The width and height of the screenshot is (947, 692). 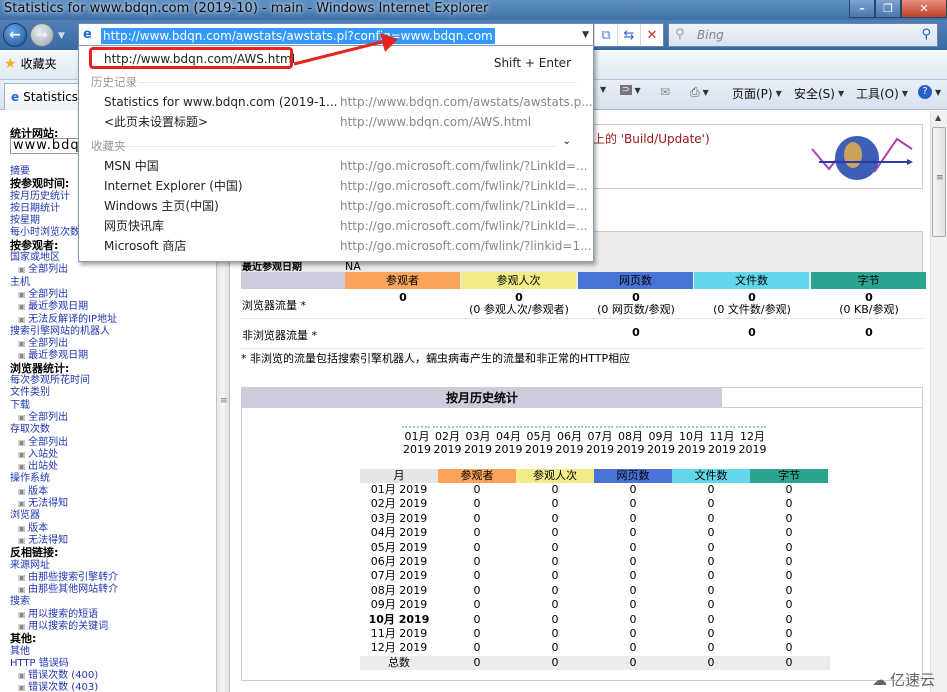 I want to click on search-go-icon: ⚲, so click(x=926, y=34).